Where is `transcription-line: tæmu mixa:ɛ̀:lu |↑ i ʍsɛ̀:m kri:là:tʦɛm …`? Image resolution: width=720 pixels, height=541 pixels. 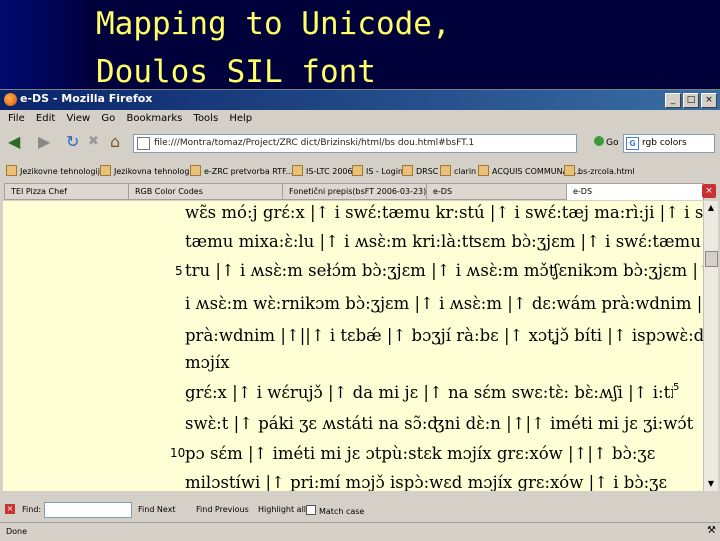 transcription-line: tæmu mixa:ɛ̀:lu |↑ i ʍsɛ̀:m kri:là:tʦɛm … is located at coordinates (444, 241).